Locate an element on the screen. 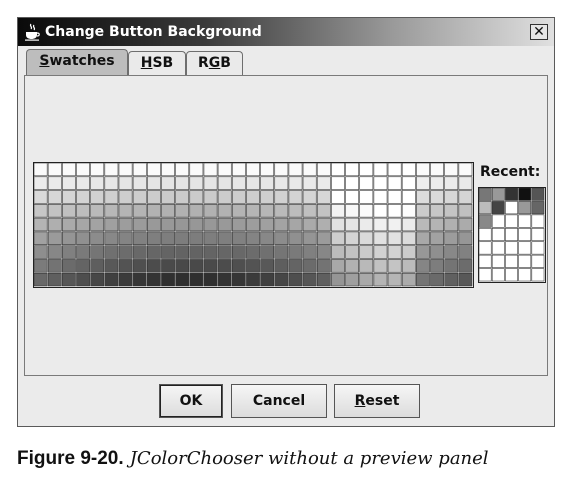 Image resolution: width=587 pixels, height=486 pixels. tab-rgb: RGB is located at coordinates (214, 63).